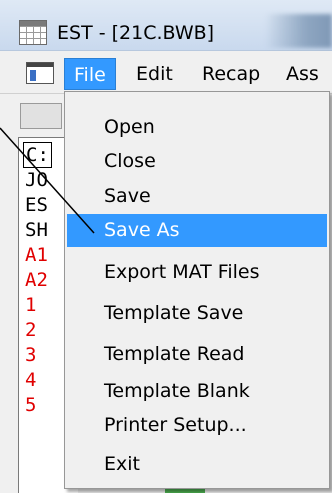 This screenshot has width=332, height=493. Describe the element at coordinates (197, 391) in the screenshot. I see `menu-item-template-blank: Template Blank` at that location.